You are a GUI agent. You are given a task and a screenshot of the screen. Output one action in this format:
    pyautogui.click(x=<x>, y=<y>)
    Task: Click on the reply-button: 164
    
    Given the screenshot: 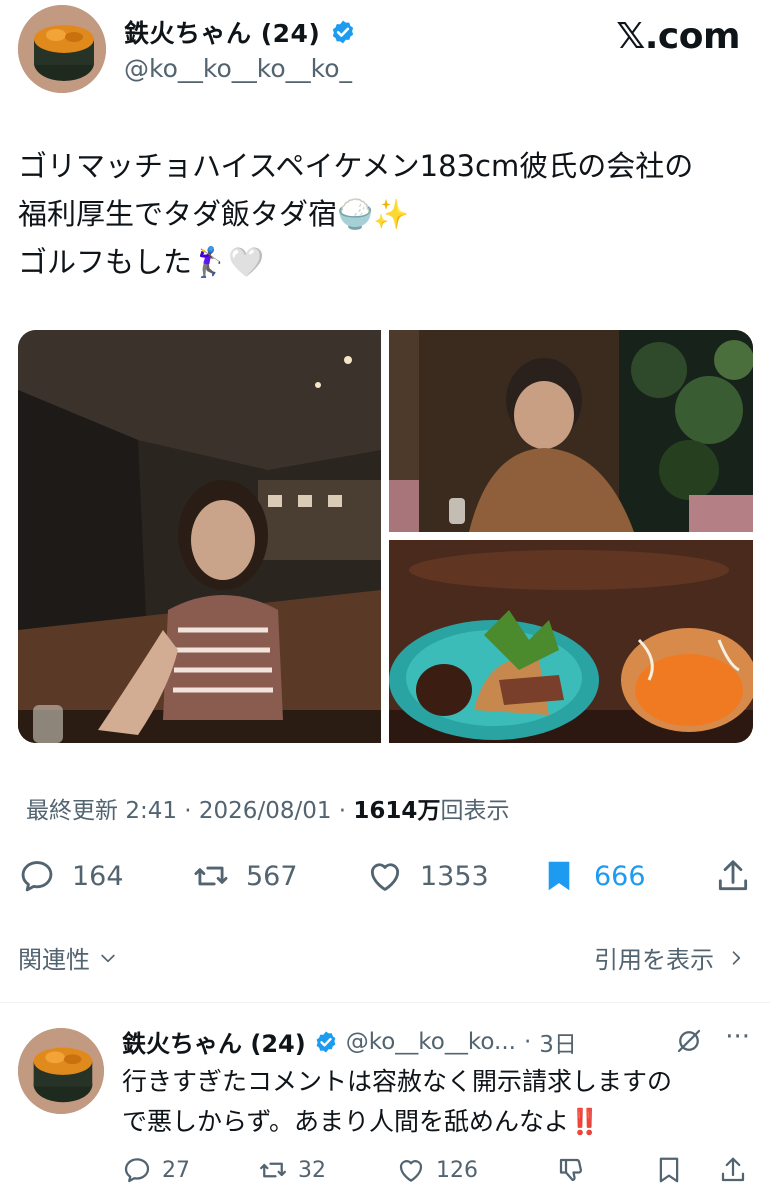 What is the action you would take?
    pyautogui.click(x=71, y=876)
    